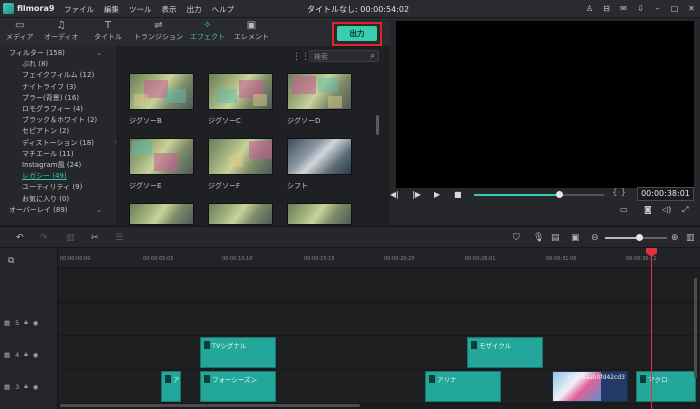 The image size is (700, 409). I want to click on mixer-icon: ▤, so click(555, 238).